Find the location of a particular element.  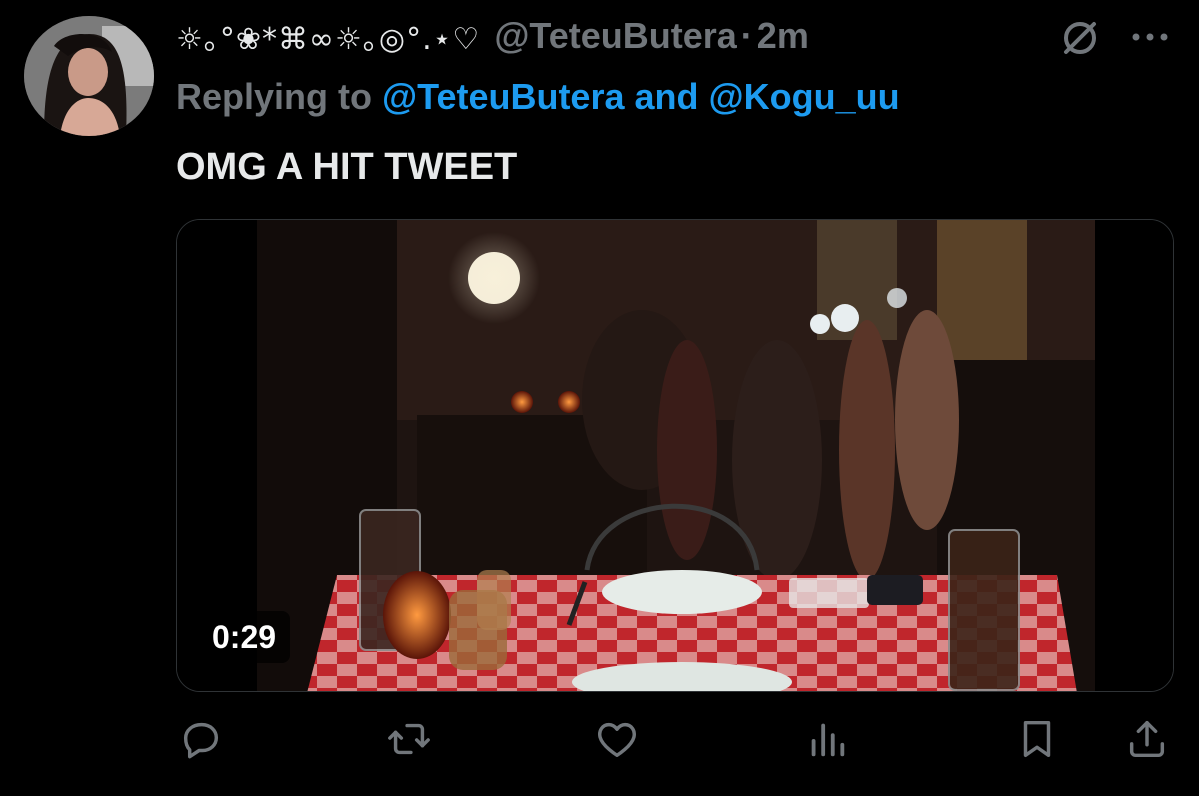

reply-mention-teteubutera: @TeteuButera is located at coordinates (503, 96).